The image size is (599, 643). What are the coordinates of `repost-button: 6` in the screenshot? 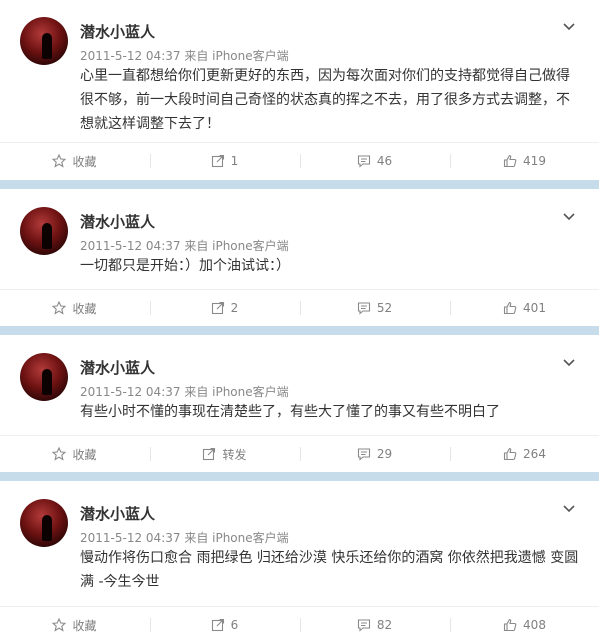 It's located at (224, 625).